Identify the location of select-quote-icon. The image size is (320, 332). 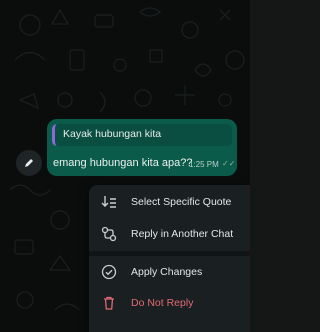
(108, 202).